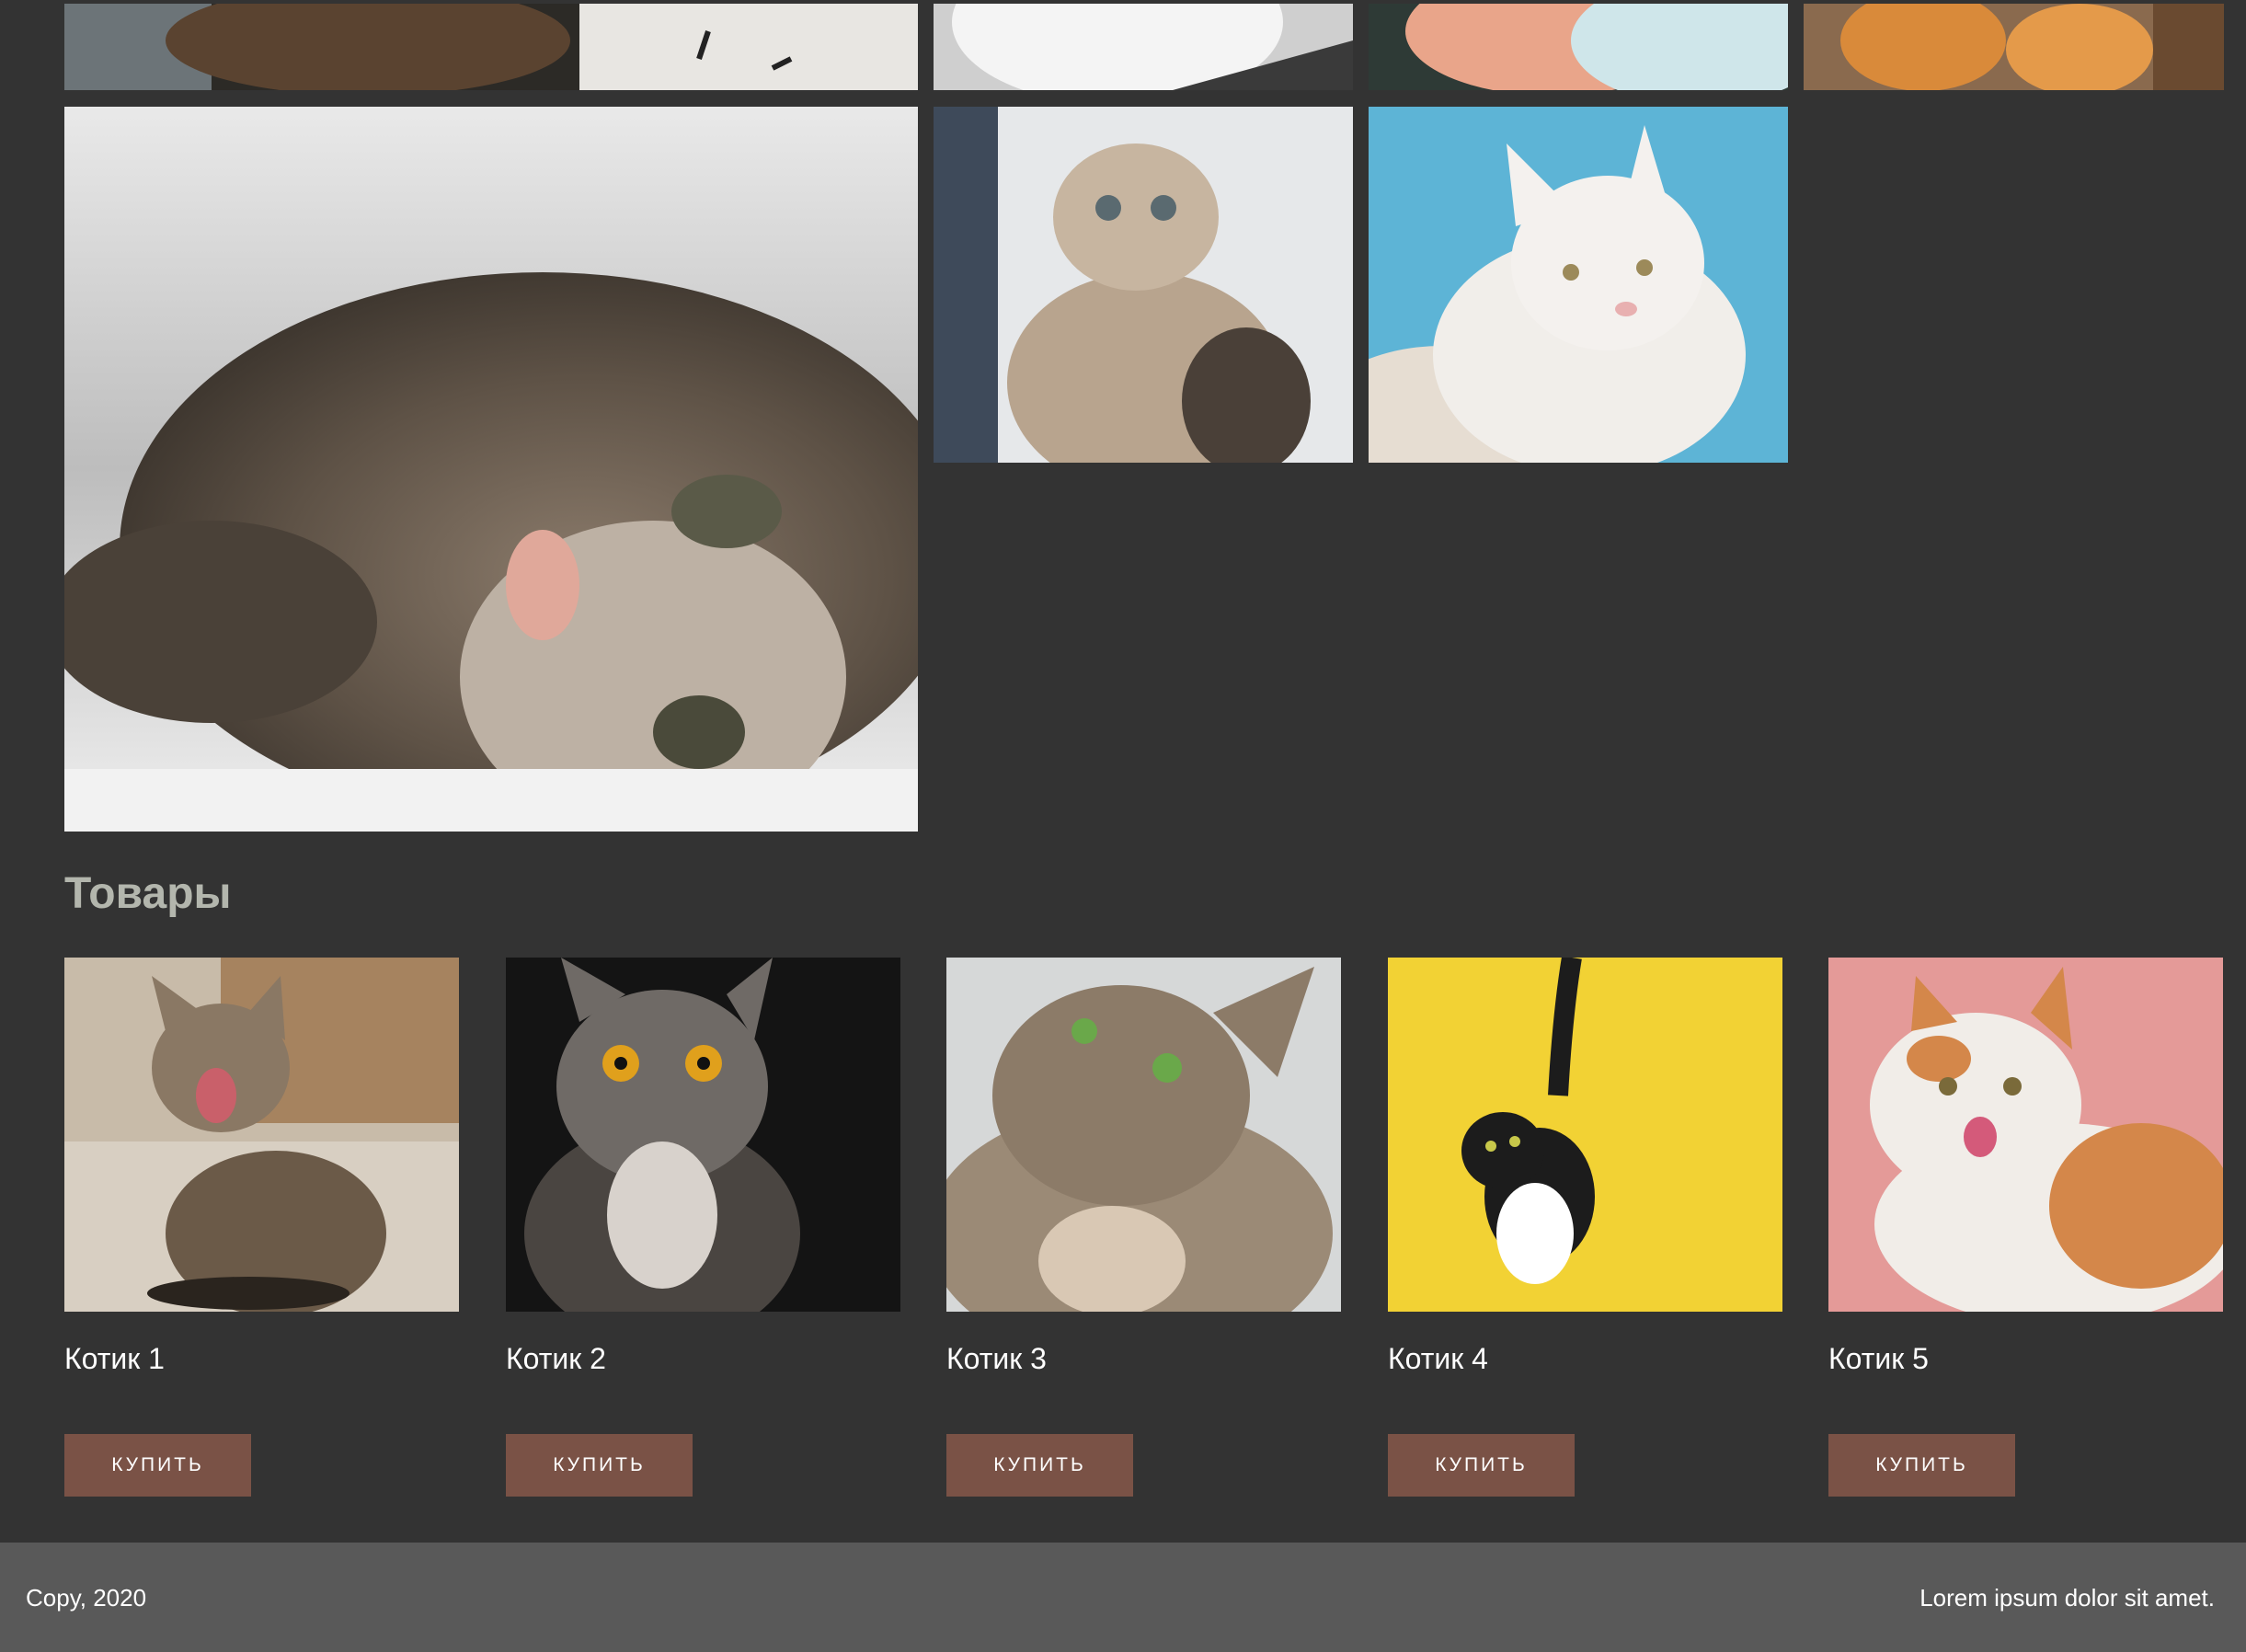  I want to click on footer-copyright: Copy, 2020, so click(86, 1598).